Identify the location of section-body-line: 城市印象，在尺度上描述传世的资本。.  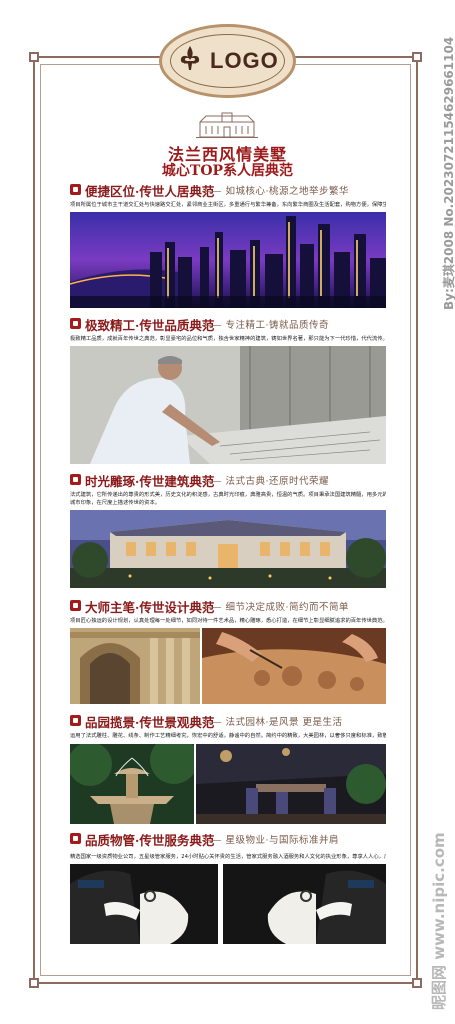
(115, 503).